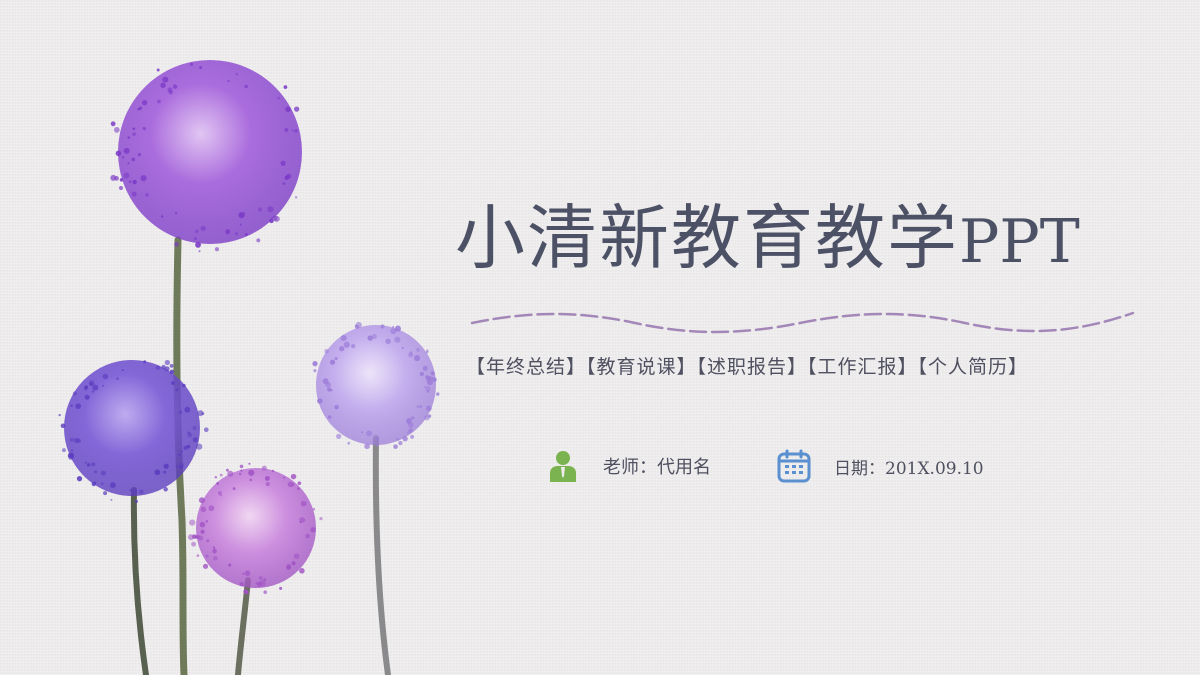 This screenshot has height=675, width=1200. Describe the element at coordinates (563, 466) in the screenshot. I see `person-icon` at that location.